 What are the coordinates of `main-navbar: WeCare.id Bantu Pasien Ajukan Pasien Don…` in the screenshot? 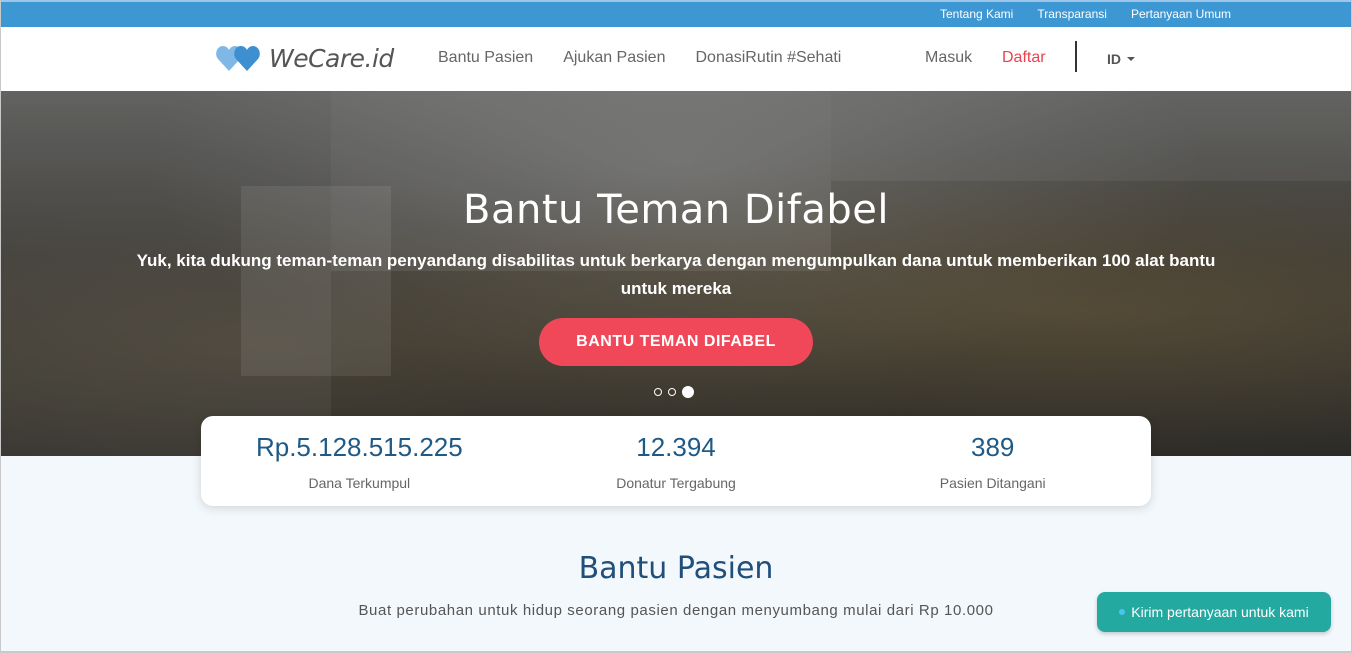 It's located at (676, 59).